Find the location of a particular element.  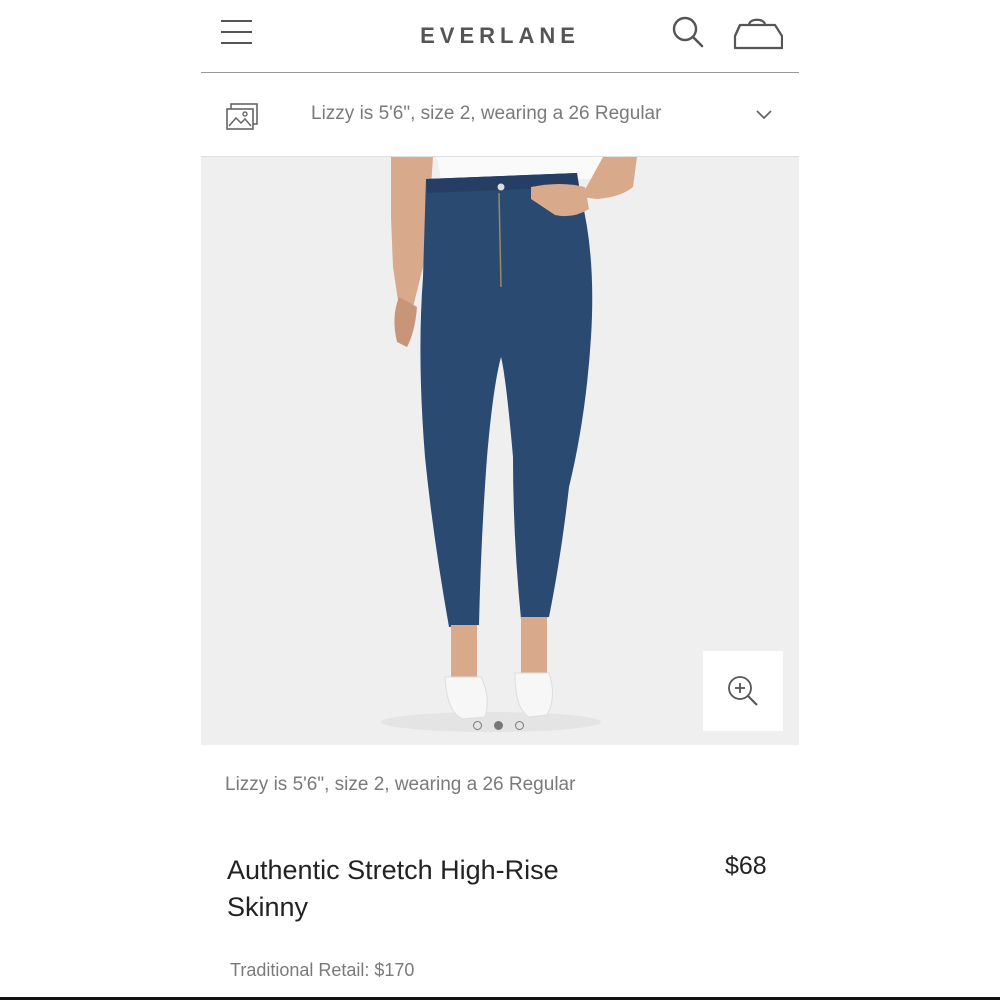

carousel-dots is located at coordinates (503, 727).